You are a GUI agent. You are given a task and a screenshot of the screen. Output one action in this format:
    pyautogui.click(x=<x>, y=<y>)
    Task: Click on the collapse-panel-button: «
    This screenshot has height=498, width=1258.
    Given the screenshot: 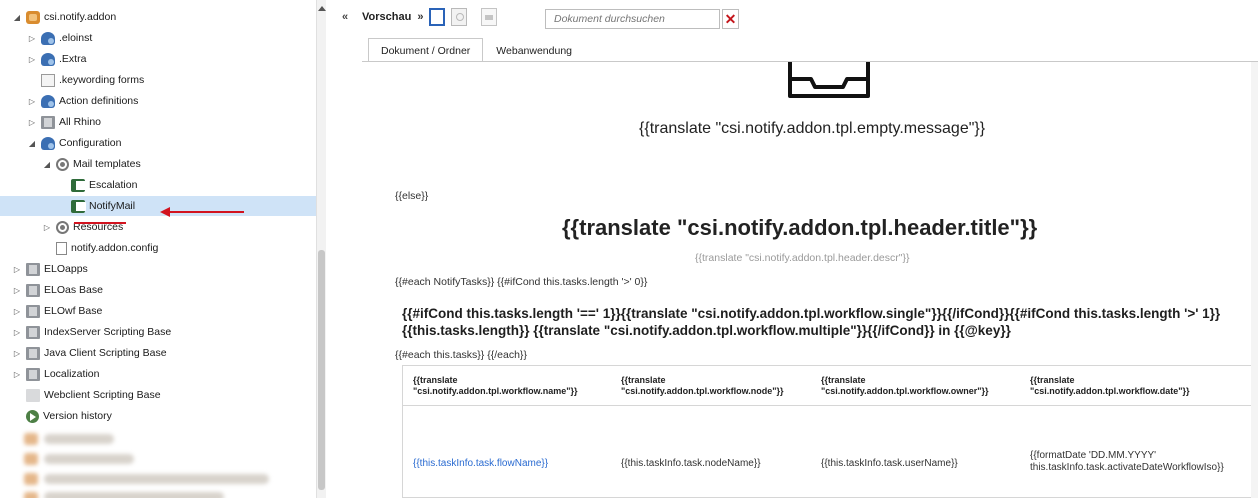 What is the action you would take?
    pyautogui.click(x=345, y=17)
    